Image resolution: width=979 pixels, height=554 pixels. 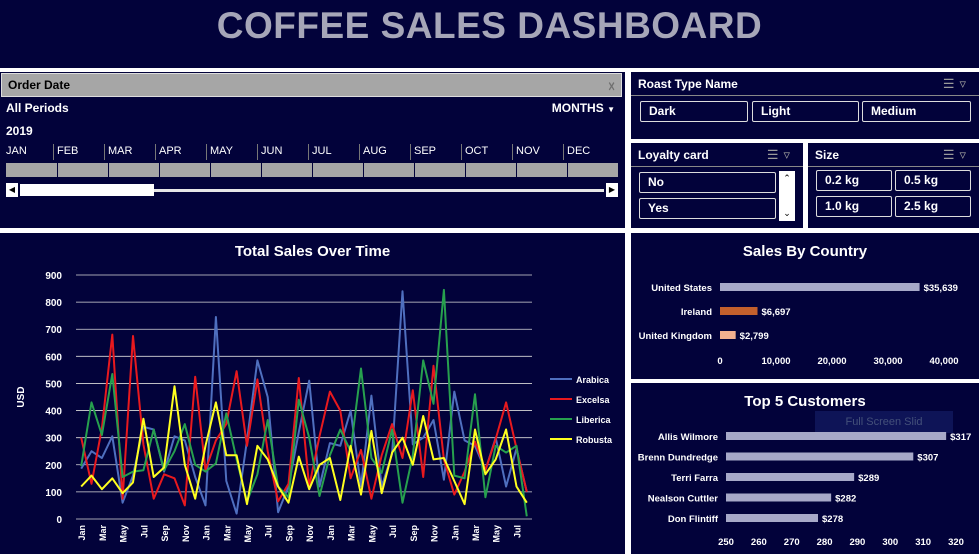 What do you see at coordinates (754, 336) in the screenshot?
I see `data-label: $2,799` at bounding box center [754, 336].